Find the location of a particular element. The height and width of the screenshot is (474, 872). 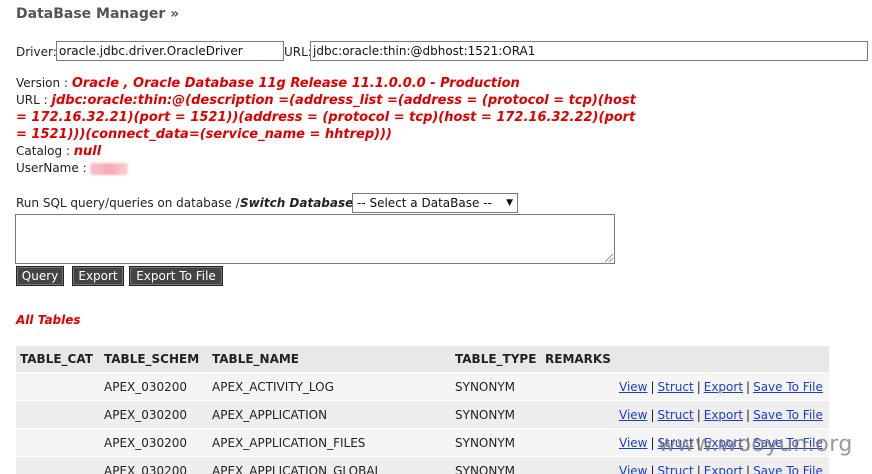

database-select-value: -- Select a DataBase -- is located at coordinates (424, 203).